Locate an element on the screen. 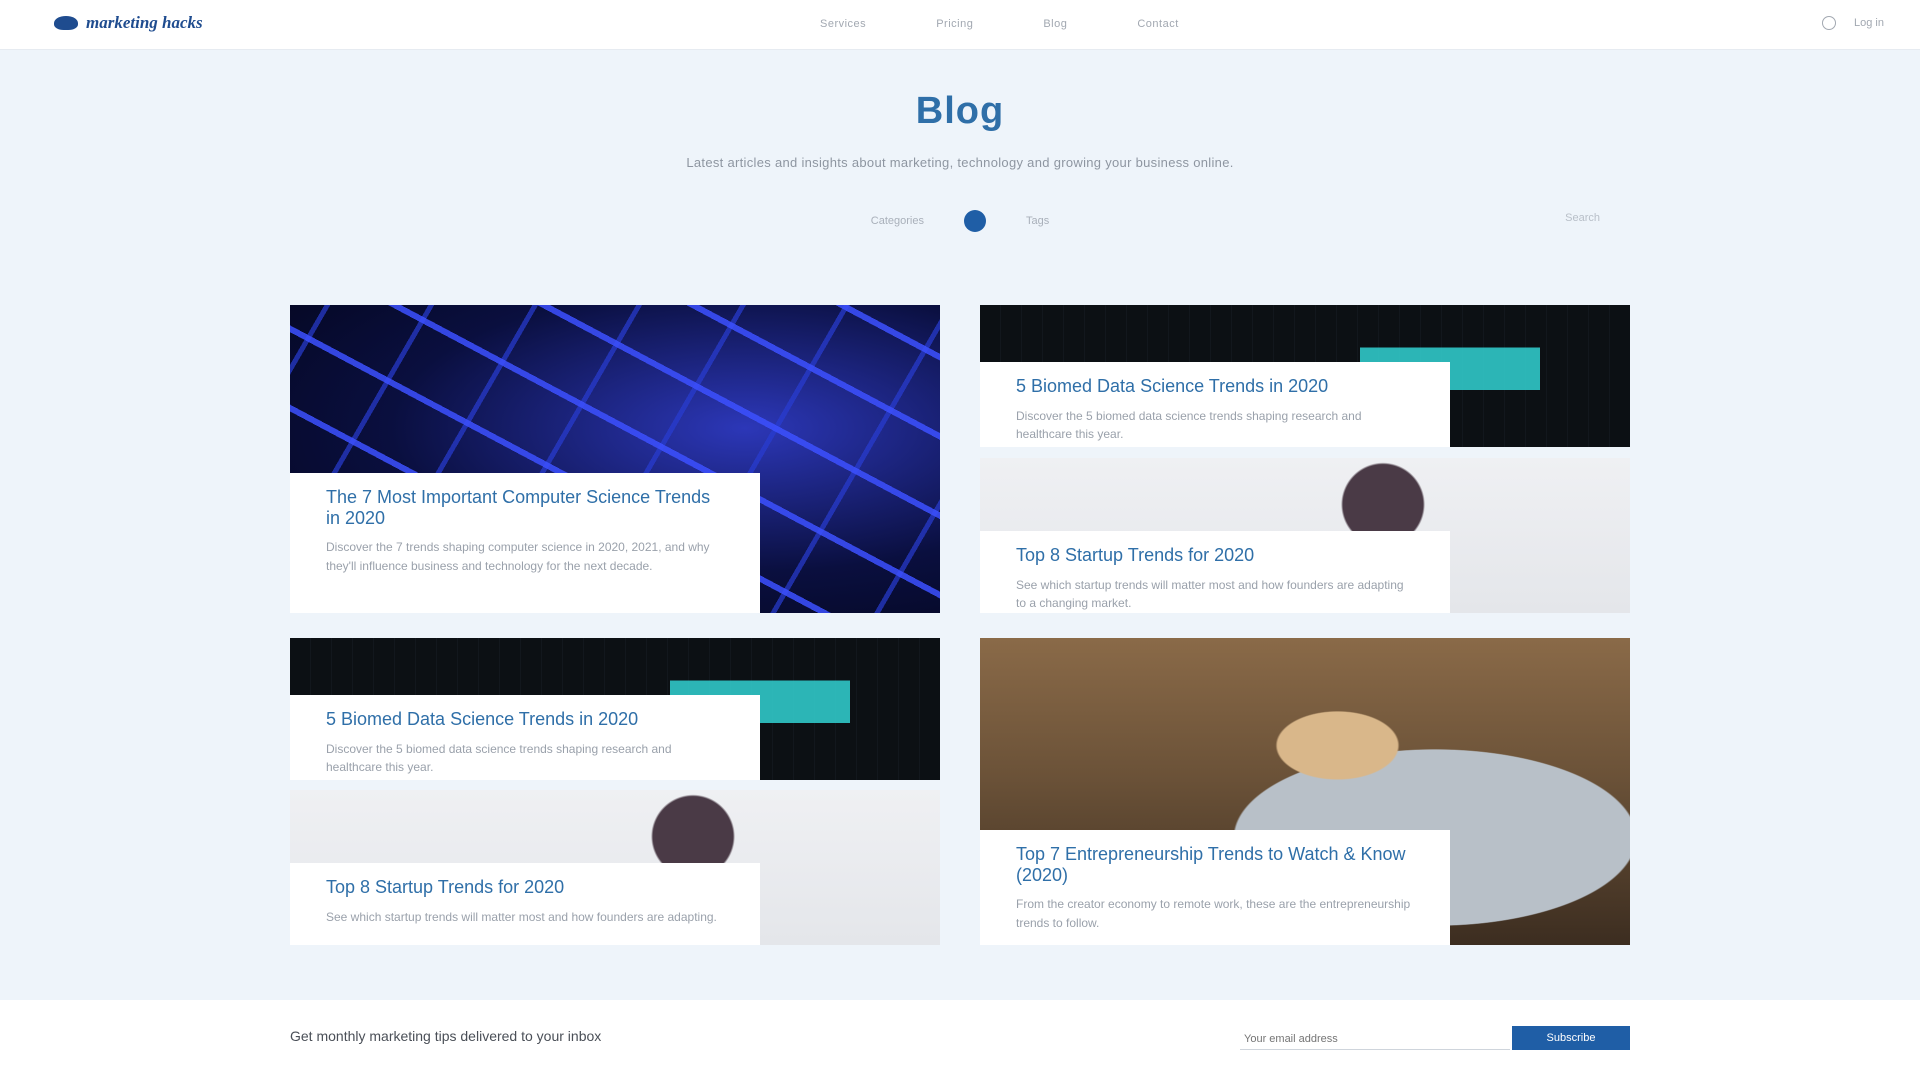 Image resolution: width=1920 pixels, height=1080 pixels. nav-link-services: Services is located at coordinates (843, 24).